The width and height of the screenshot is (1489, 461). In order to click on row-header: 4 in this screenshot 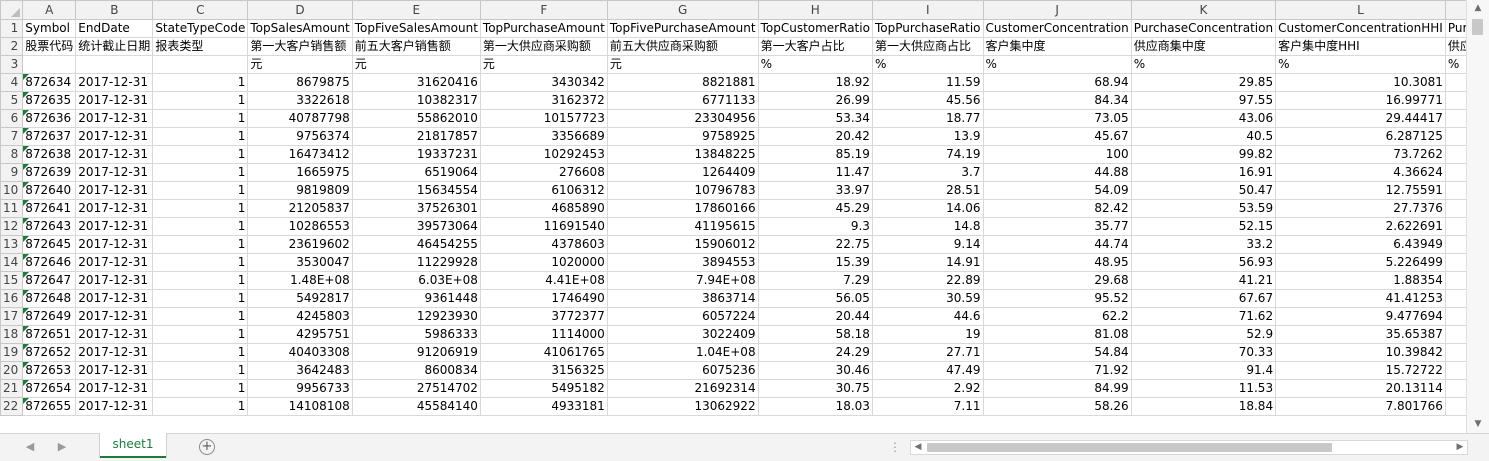, I will do `click(12, 82)`.